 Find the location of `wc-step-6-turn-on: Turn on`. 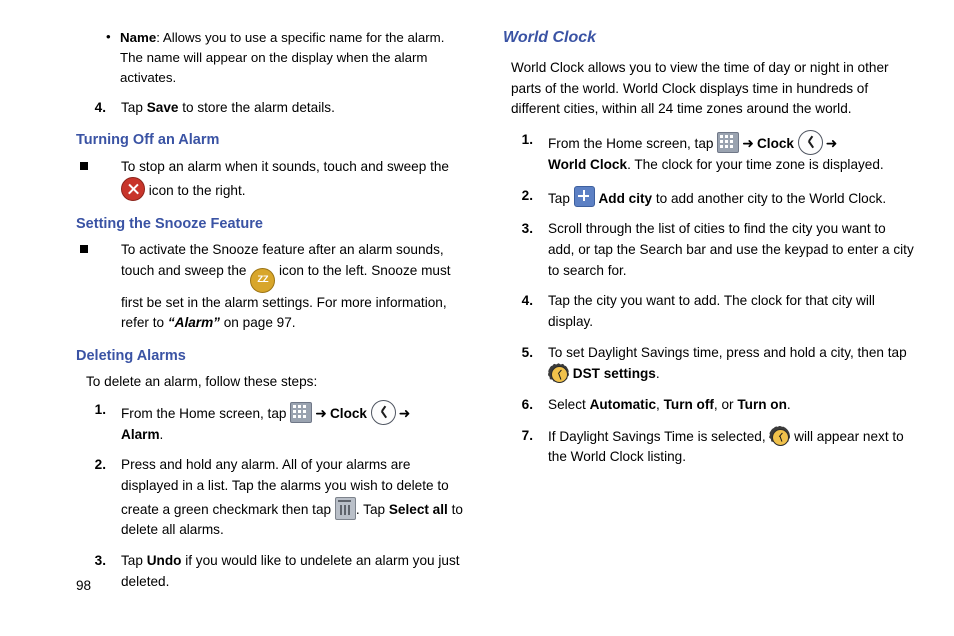

wc-step-6-turn-on: Turn on is located at coordinates (762, 404).